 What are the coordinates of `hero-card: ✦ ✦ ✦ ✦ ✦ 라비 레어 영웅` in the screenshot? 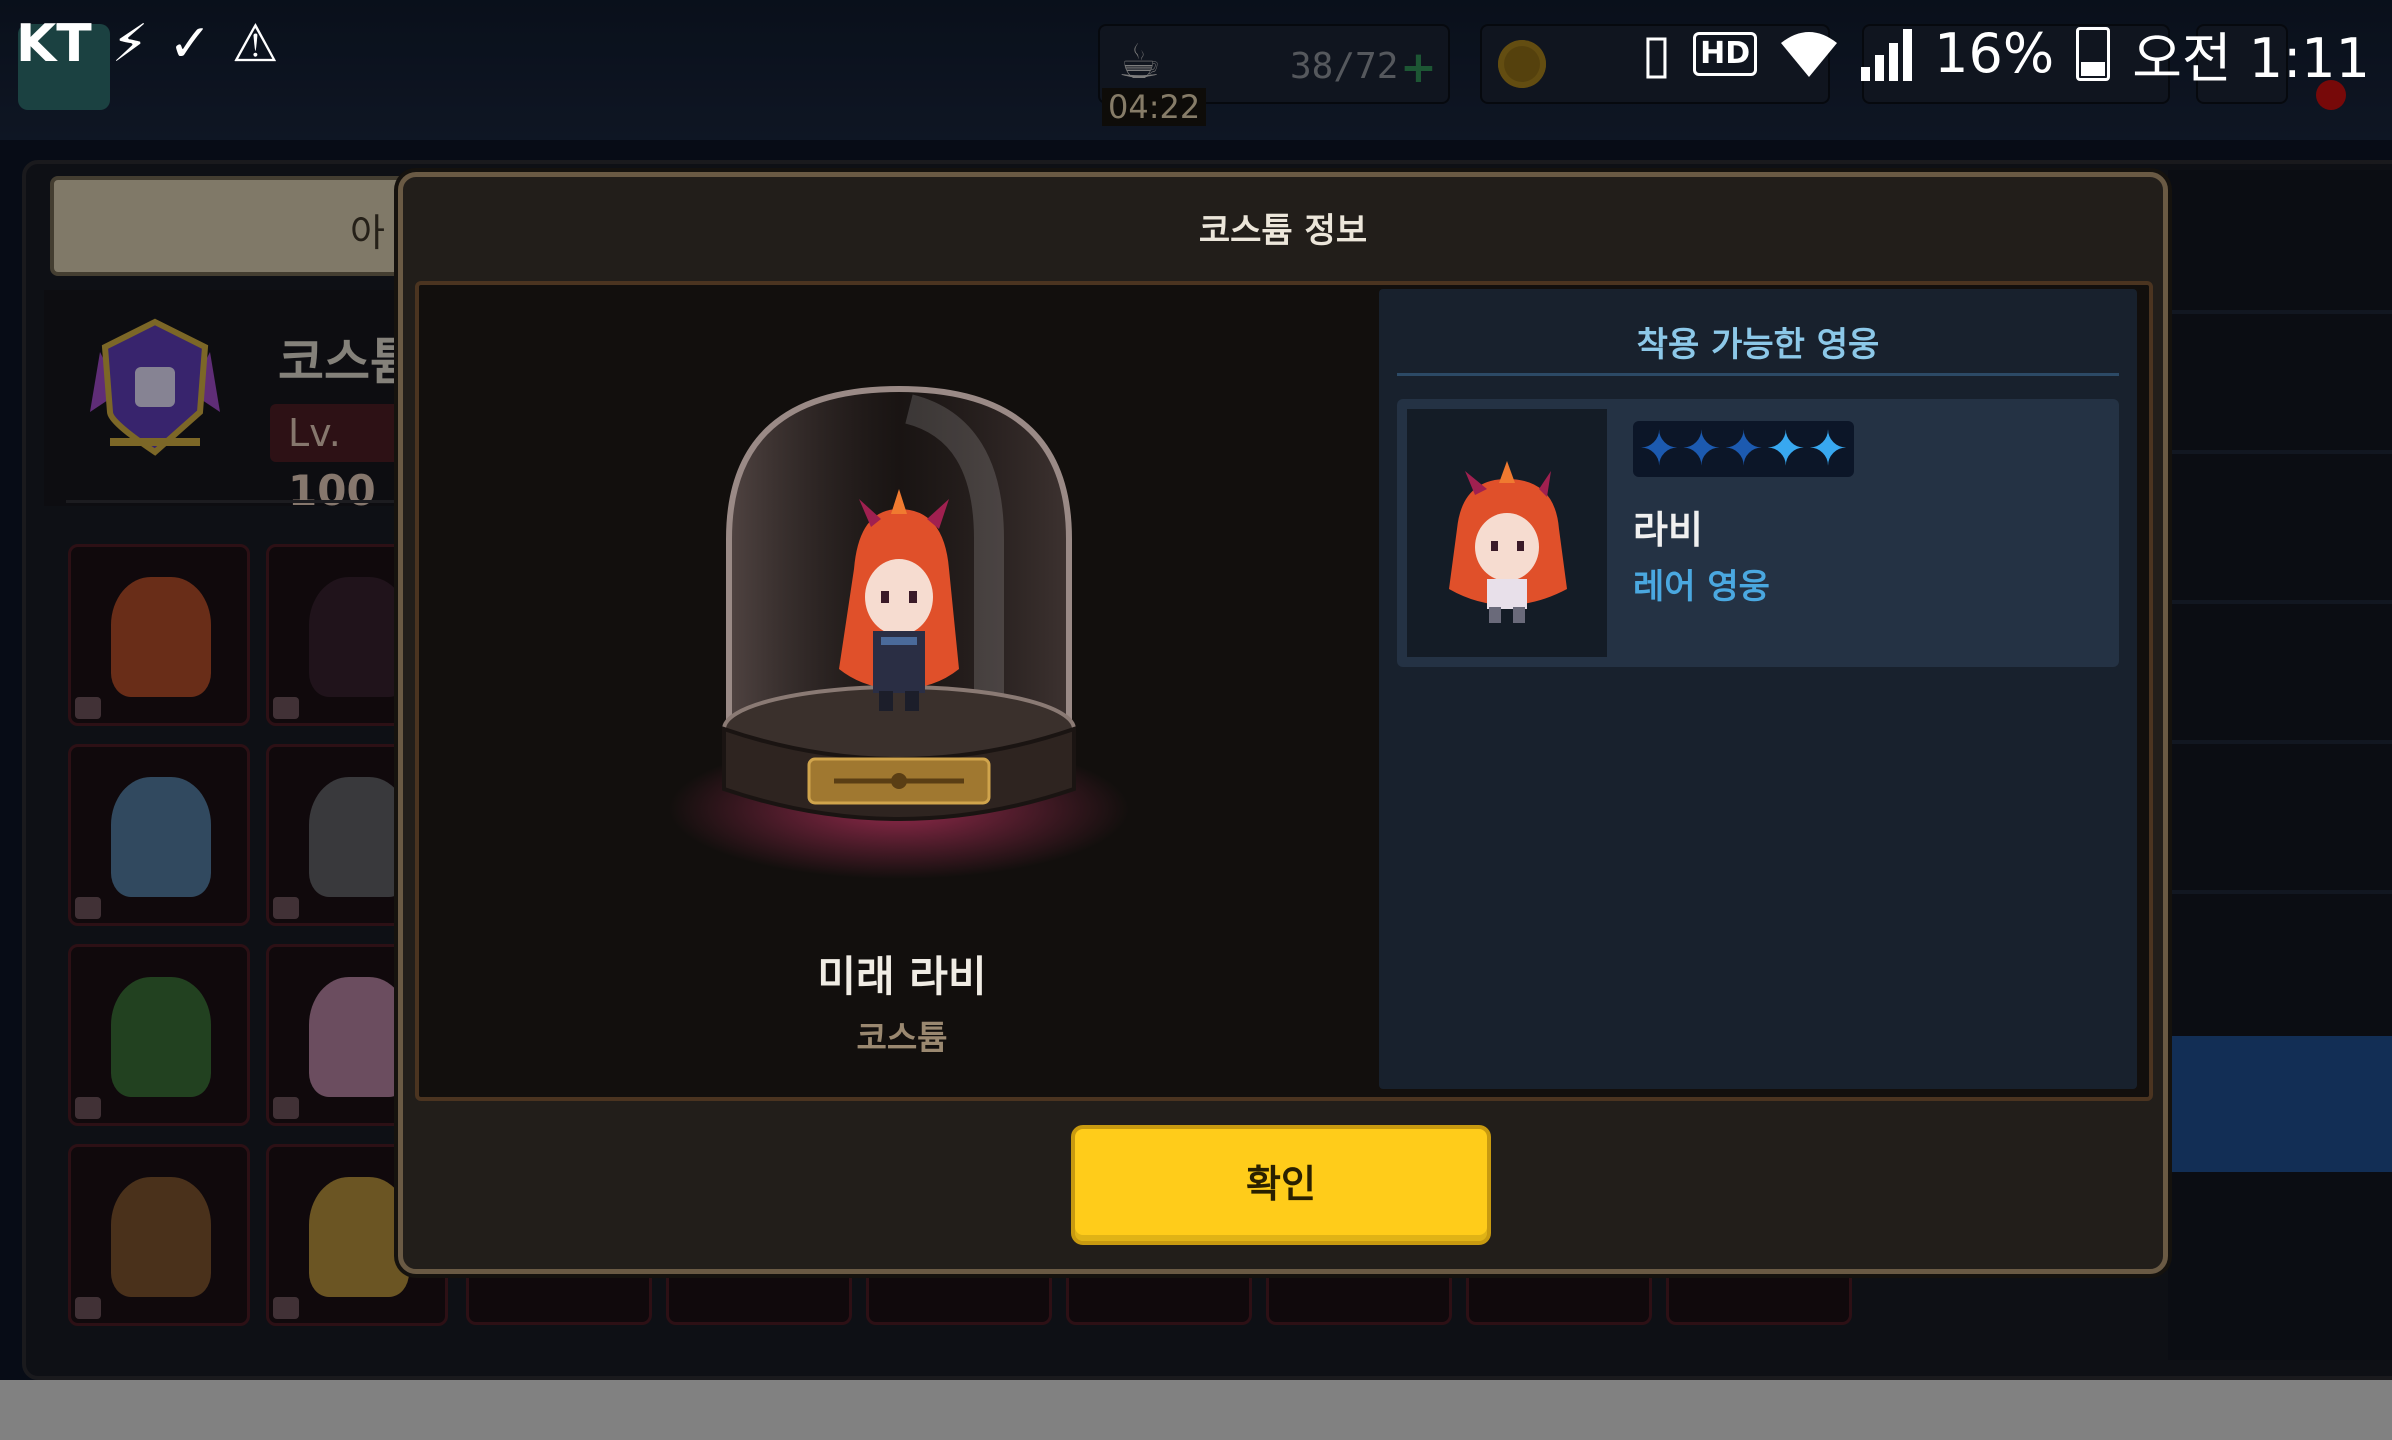 It's located at (1758, 533).